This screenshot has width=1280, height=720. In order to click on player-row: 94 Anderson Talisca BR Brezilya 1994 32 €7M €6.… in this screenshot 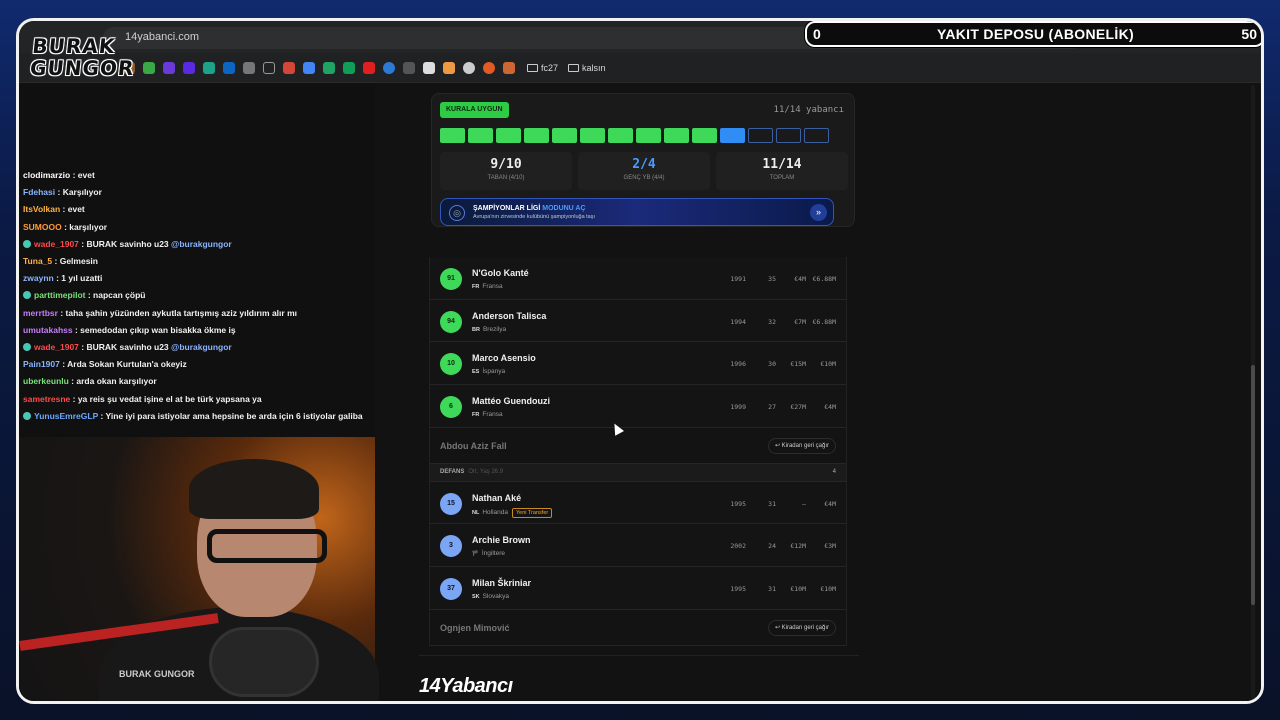, I will do `click(638, 321)`.